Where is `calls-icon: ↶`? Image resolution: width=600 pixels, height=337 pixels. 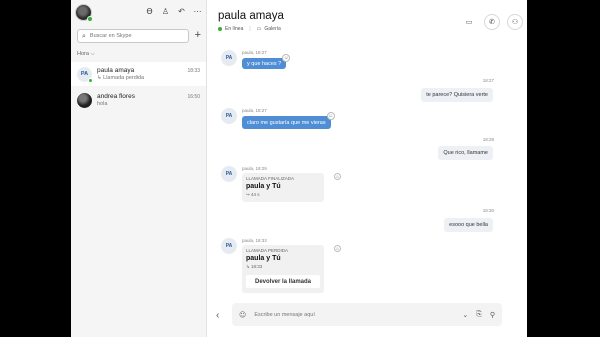 calls-icon: ↶ is located at coordinates (181, 12).